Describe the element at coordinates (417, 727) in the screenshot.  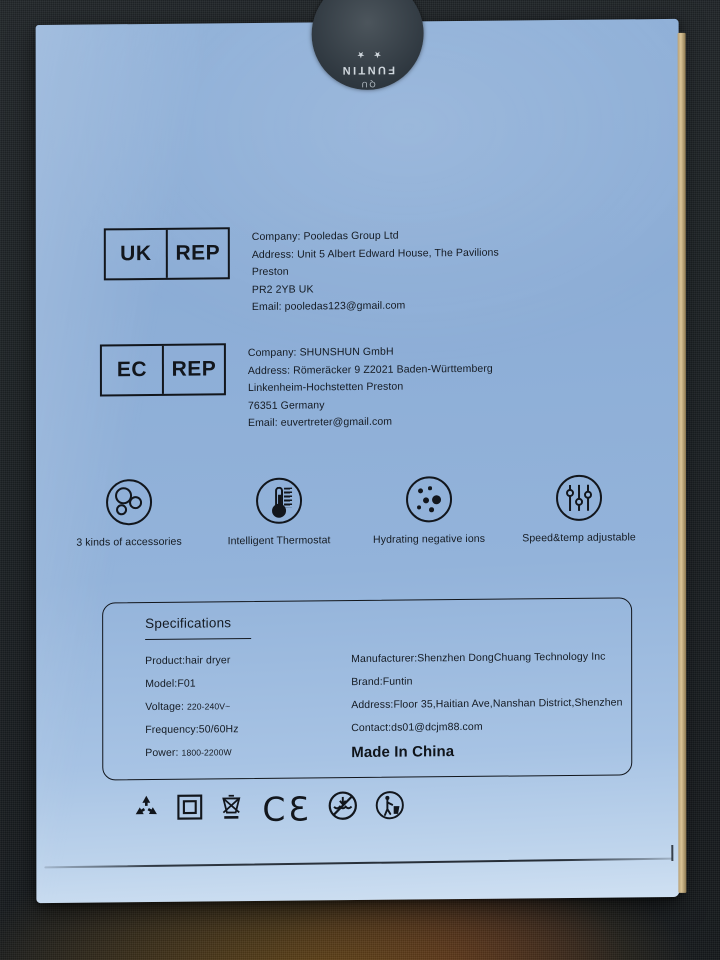
I see `spec-row-contact: Contact:ds01@dcjm88.com` at that location.